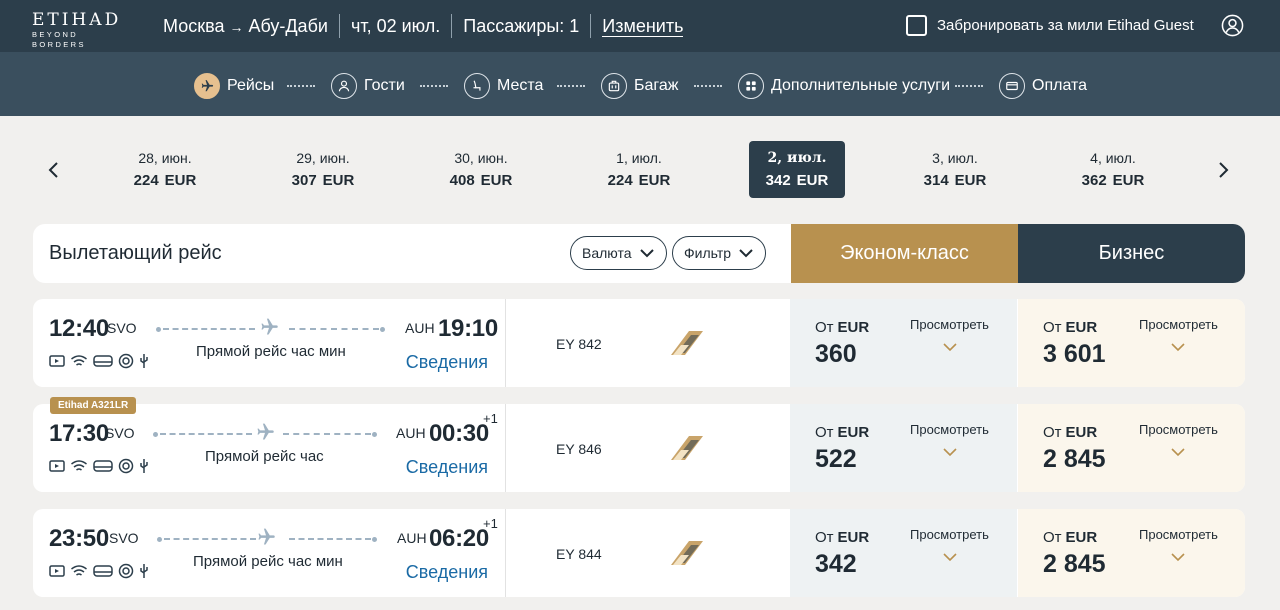 This screenshot has width=1280, height=610. What do you see at coordinates (1113, 180) in the screenshot?
I see `date-price: 362 EUR` at bounding box center [1113, 180].